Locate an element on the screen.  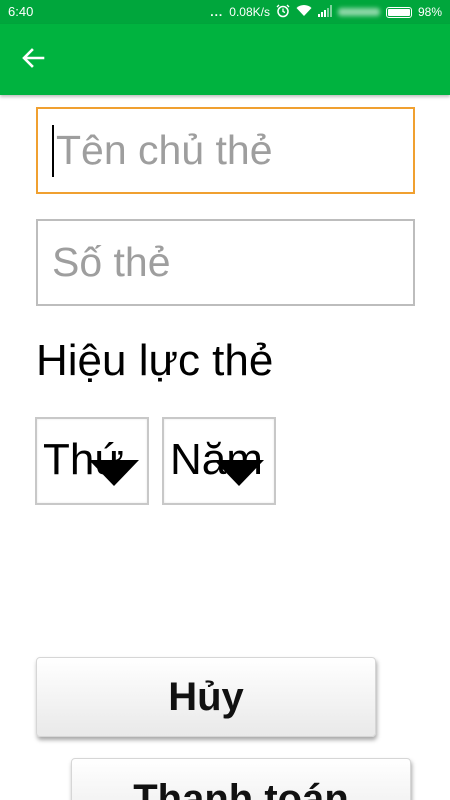
year-select: Năm is located at coordinates (219, 461).